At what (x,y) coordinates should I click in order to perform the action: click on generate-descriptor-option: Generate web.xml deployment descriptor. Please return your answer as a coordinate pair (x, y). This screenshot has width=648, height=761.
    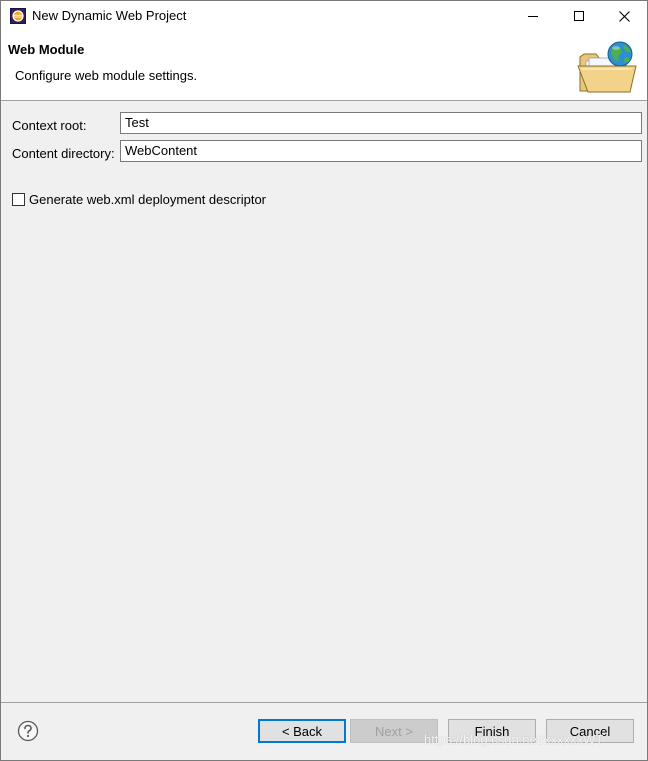
    Looking at the image, I should click on (139, 199).